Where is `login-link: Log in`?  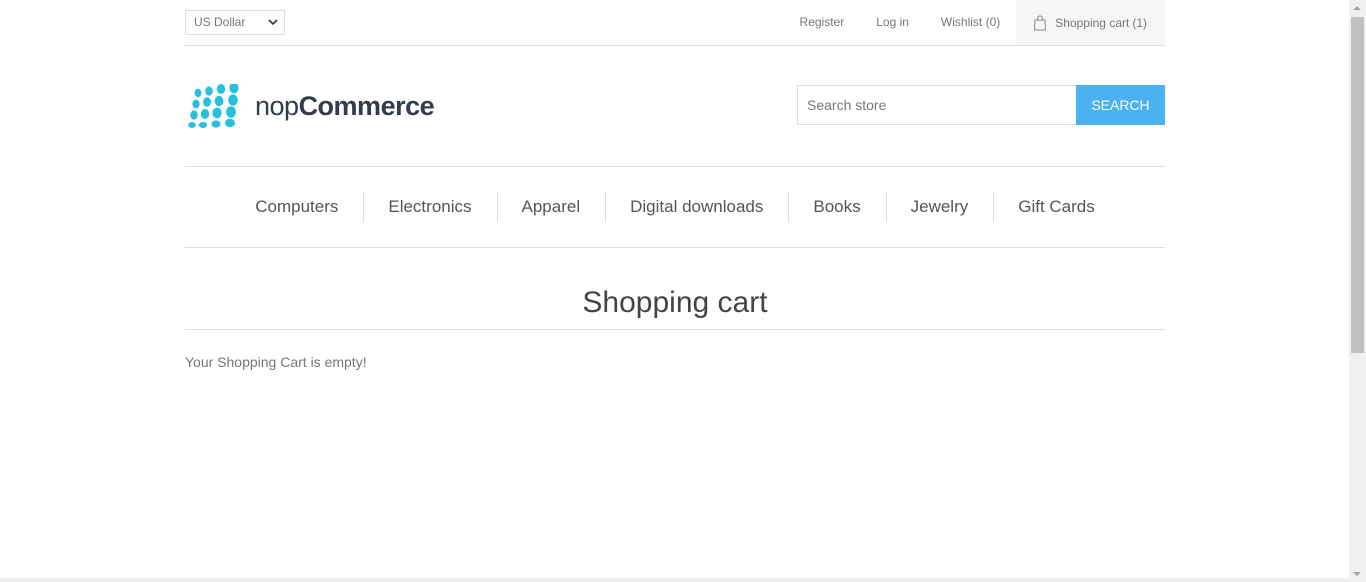 login-link: Log in is located at coordinates (892, 22).